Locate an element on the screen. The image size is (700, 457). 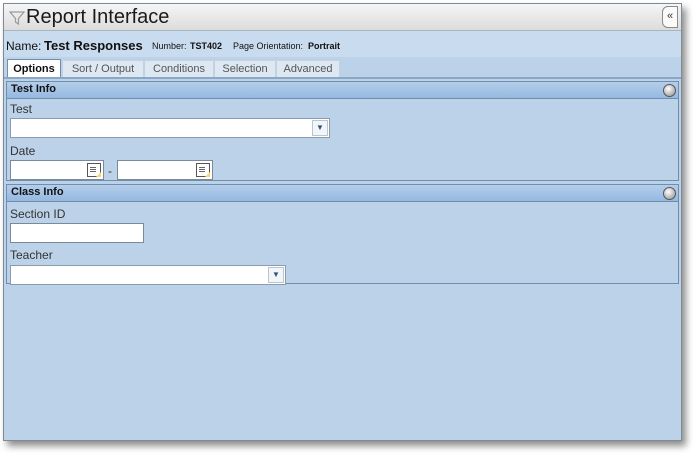
filter-icon is located at coordinates (17, 18).